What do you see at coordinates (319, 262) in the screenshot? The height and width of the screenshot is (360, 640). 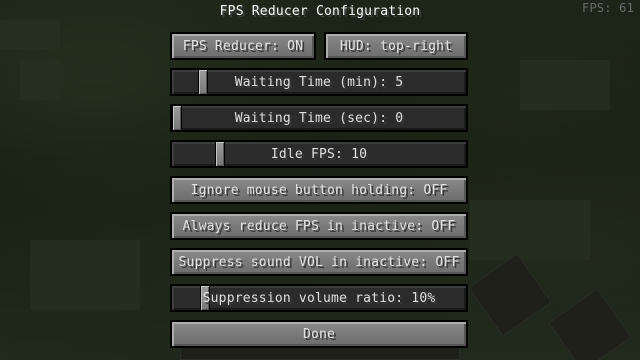 I see `suppress-sound-inactive-button: Suppress sound VOL in inactive: OFF` at bounding box center [319, 262].